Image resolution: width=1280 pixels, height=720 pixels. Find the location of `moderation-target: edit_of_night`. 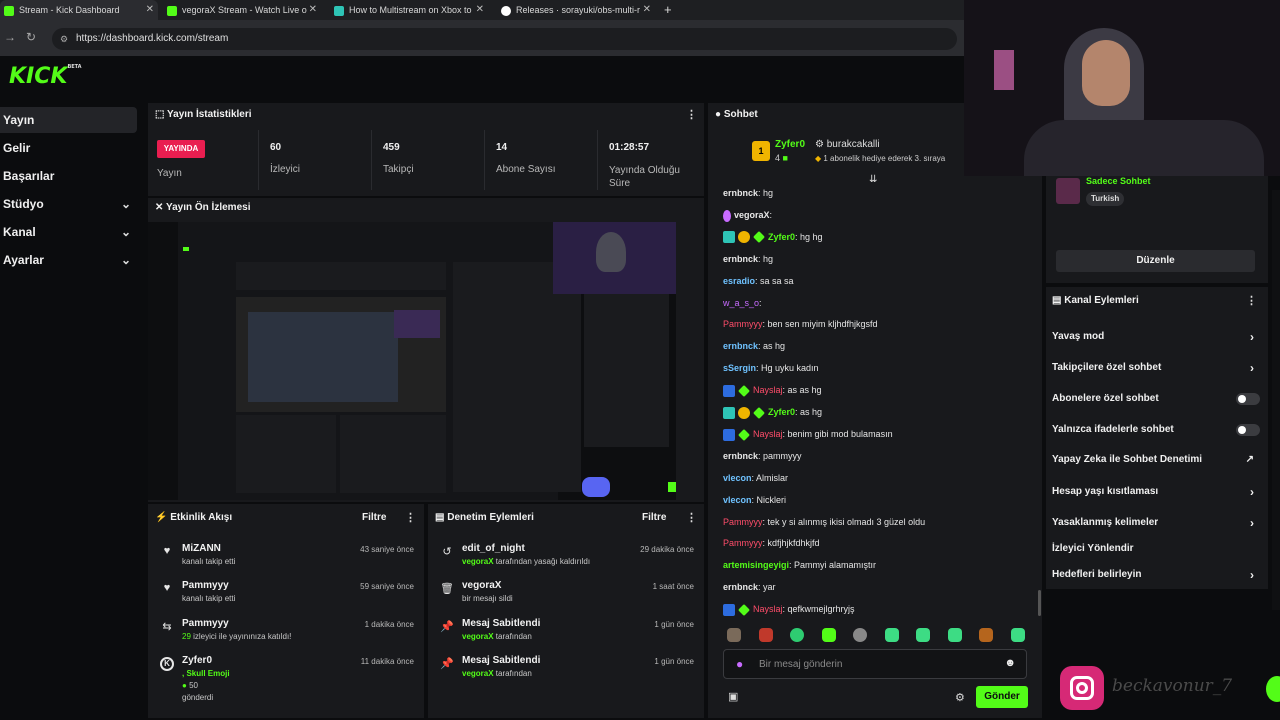

moderation-target: edit_of_night is located at coordinates (493, 548).